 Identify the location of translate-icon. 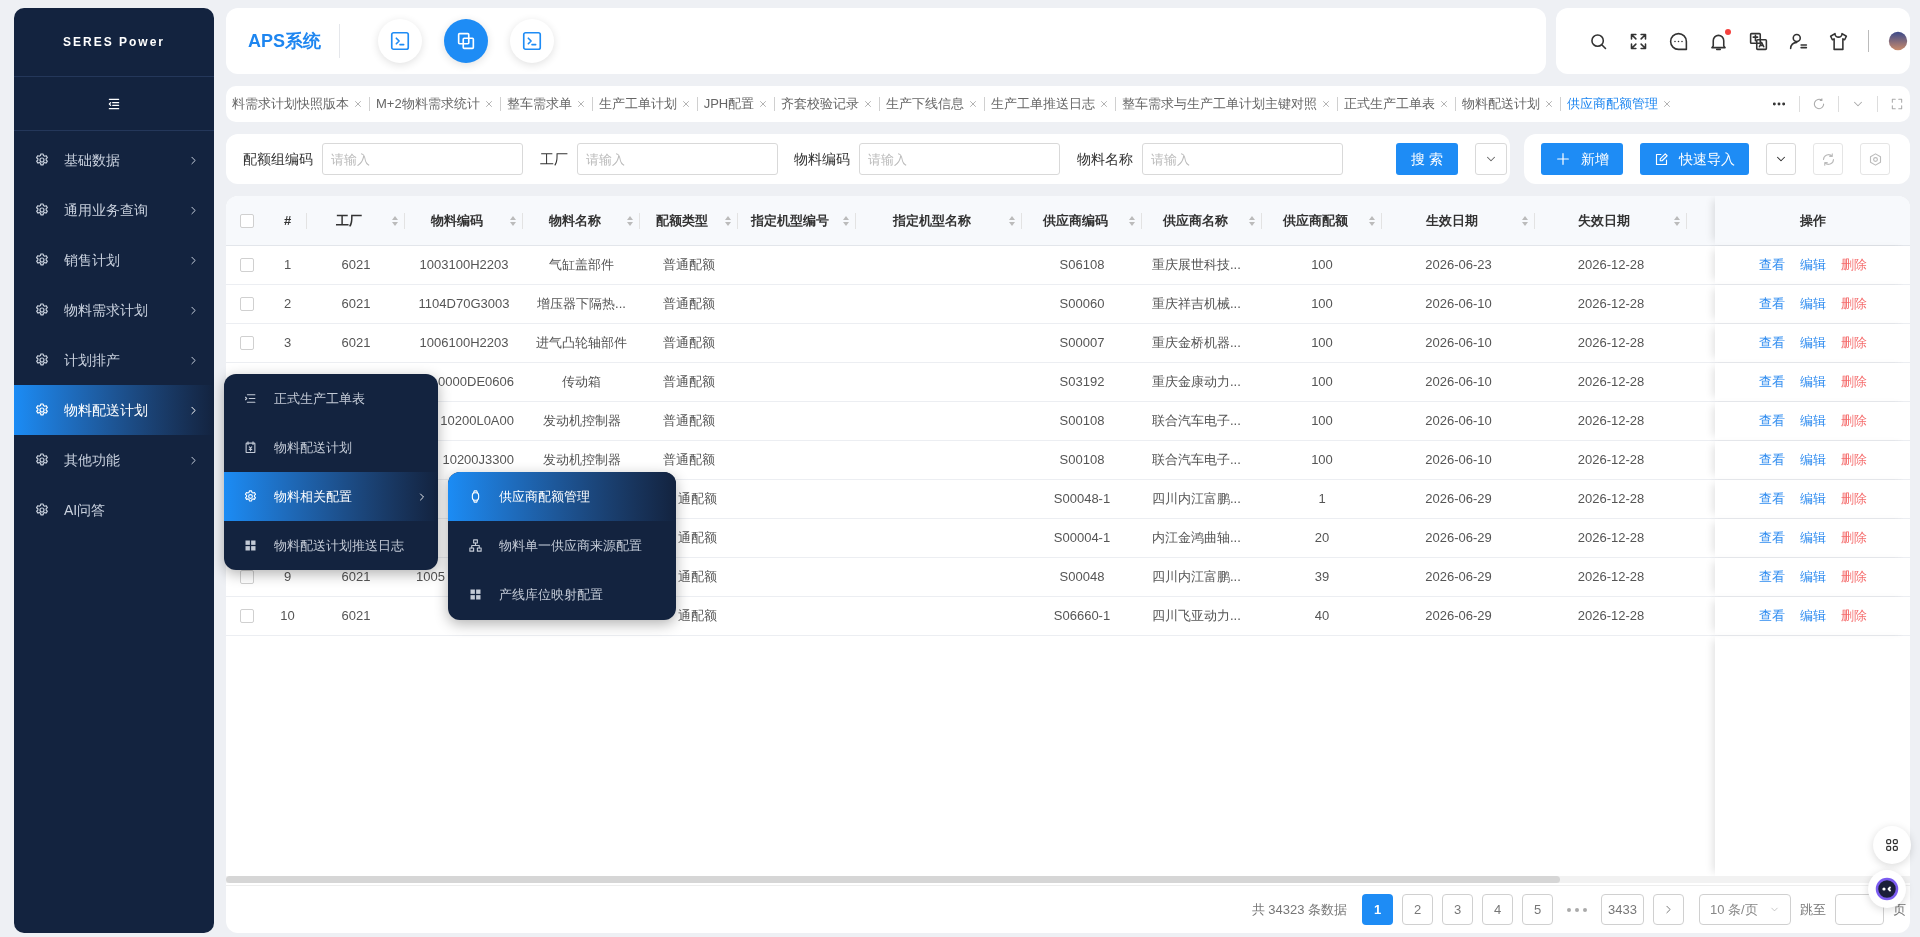
(1758, 41).